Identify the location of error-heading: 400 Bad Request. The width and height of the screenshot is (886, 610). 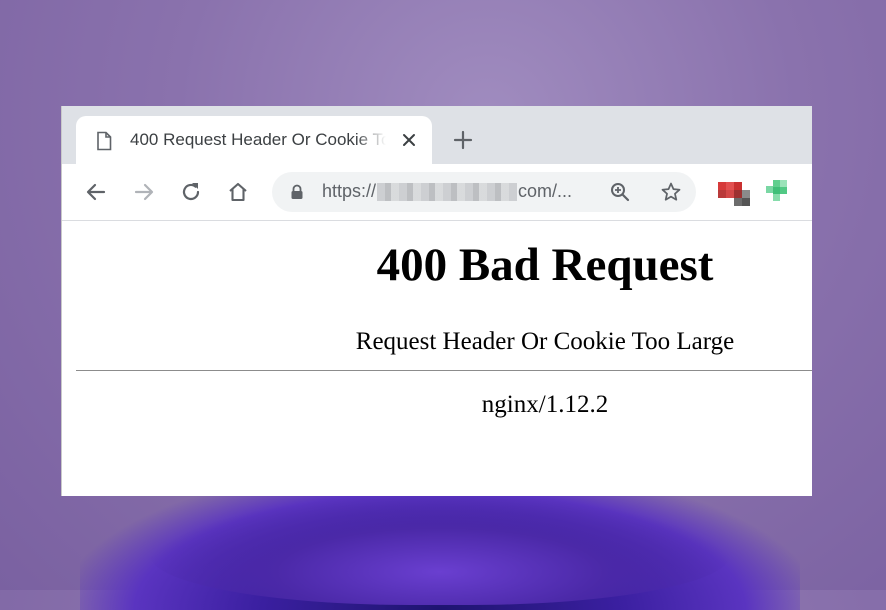
(545, 265).